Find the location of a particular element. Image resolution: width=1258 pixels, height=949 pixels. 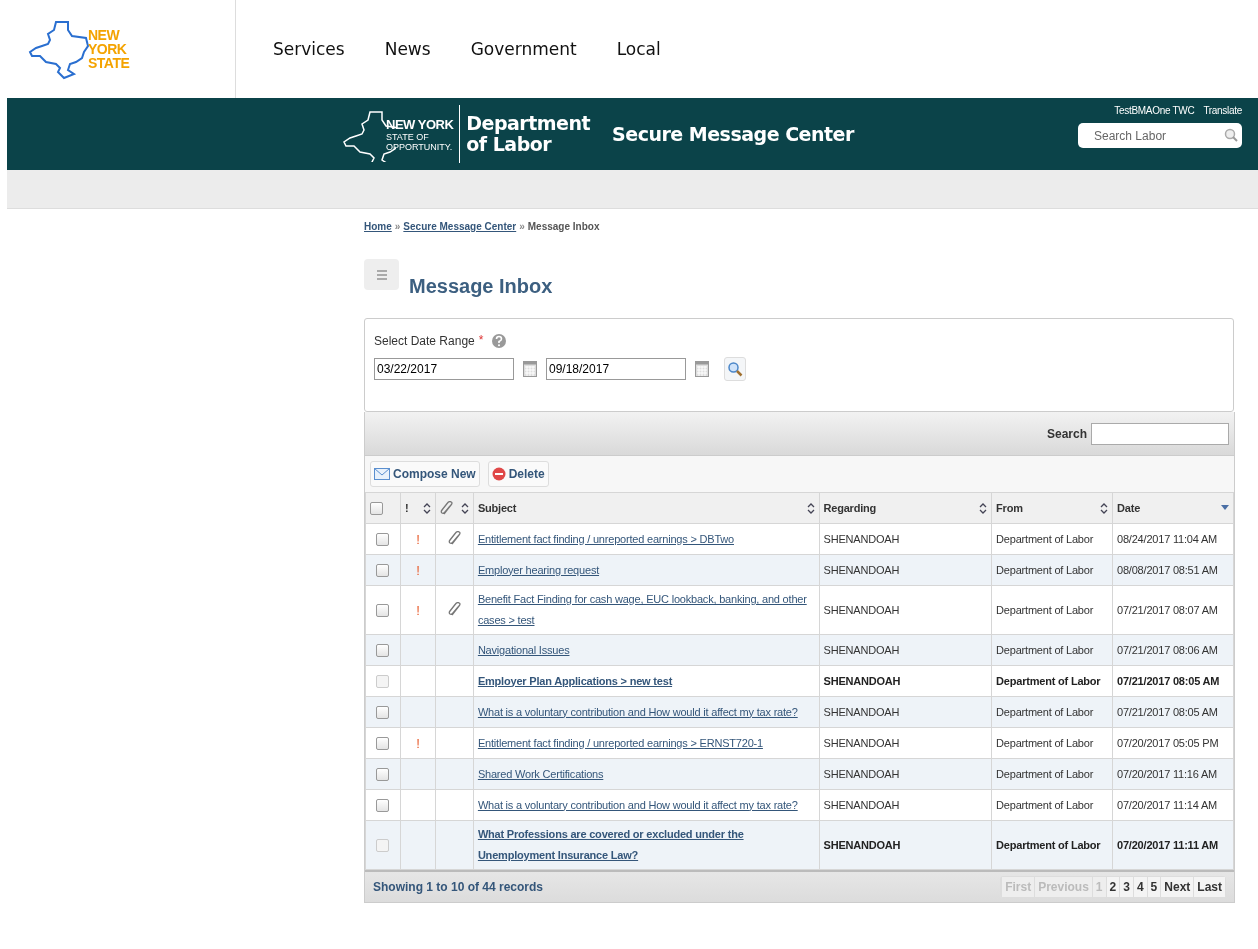

date-field: 03/22/2017 is located at coordinates (444, 369).